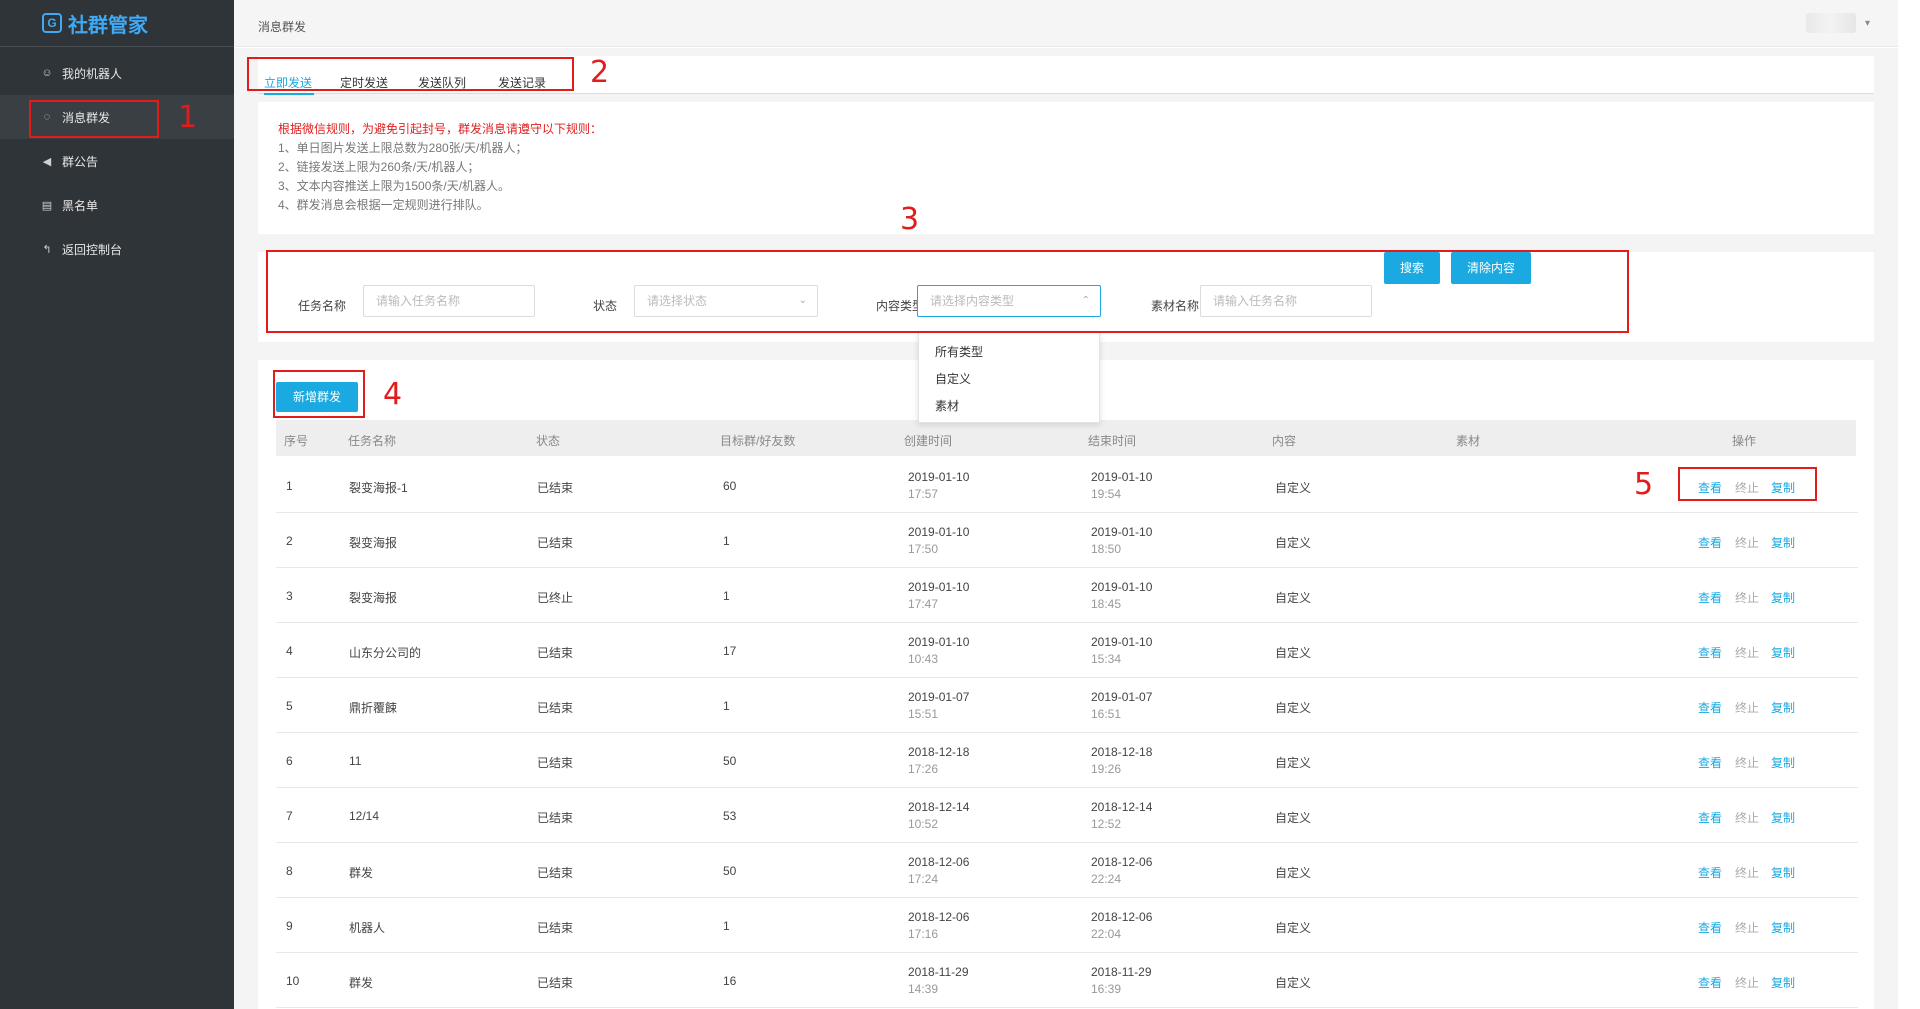  I want to click on table-header: 序号 任务名称 状态 目标群/好友数 创建时间 结束时间 内容 素材 操作, so click(1066, 438).